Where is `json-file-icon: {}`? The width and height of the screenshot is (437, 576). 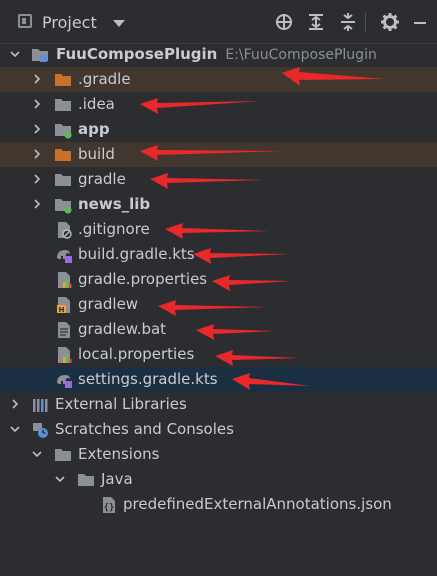 json-file-icon: {} is located at coordinates (109, 505).